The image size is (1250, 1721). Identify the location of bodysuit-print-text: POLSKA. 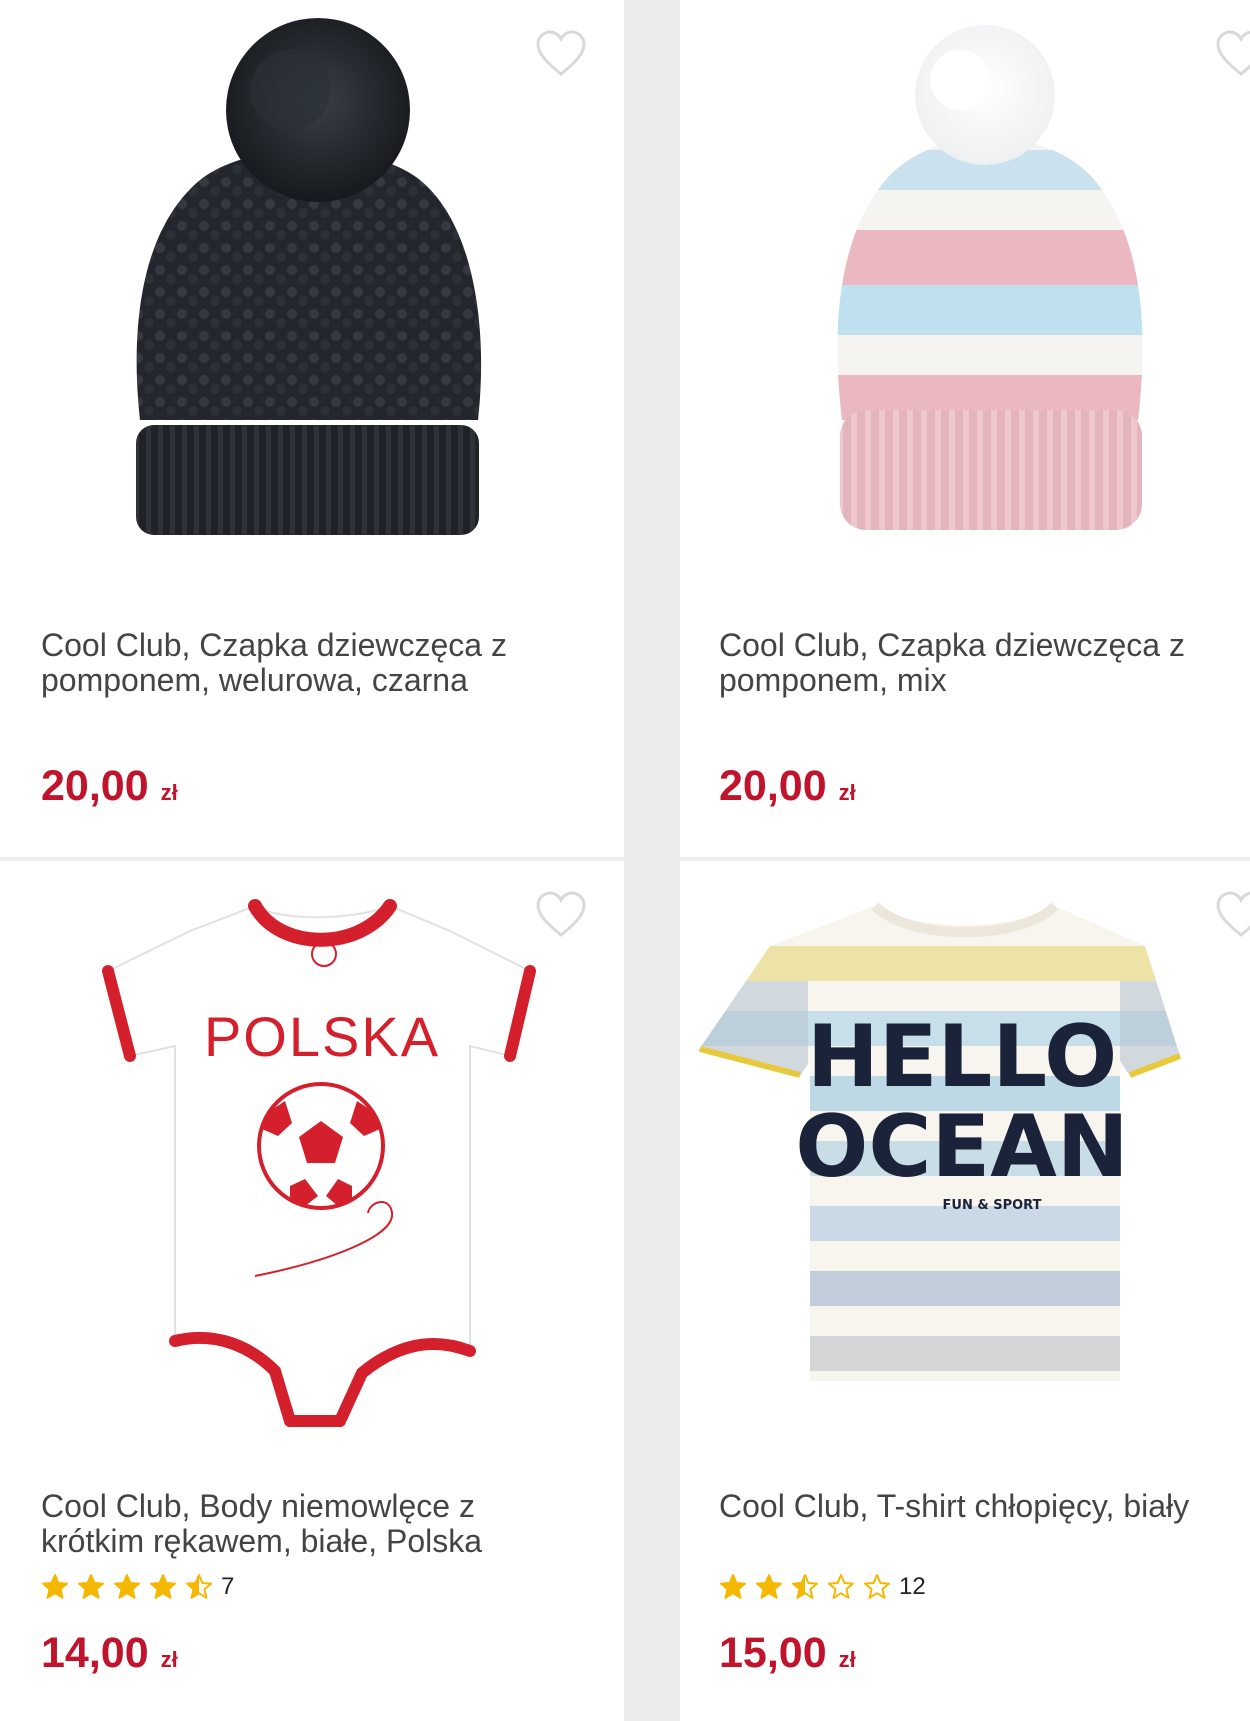
(322, 1036).